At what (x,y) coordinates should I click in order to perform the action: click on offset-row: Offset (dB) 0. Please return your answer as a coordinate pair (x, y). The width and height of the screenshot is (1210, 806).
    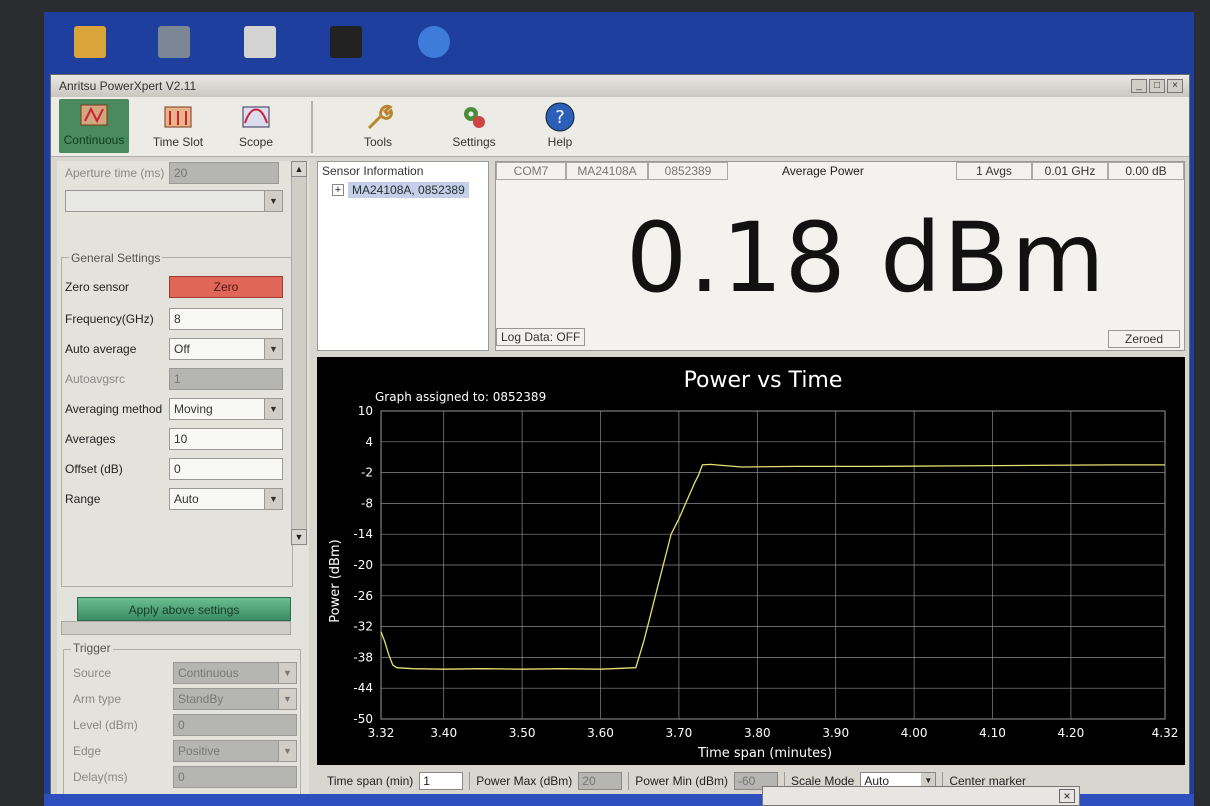
    Looking at the image, I should click on (174, 469).